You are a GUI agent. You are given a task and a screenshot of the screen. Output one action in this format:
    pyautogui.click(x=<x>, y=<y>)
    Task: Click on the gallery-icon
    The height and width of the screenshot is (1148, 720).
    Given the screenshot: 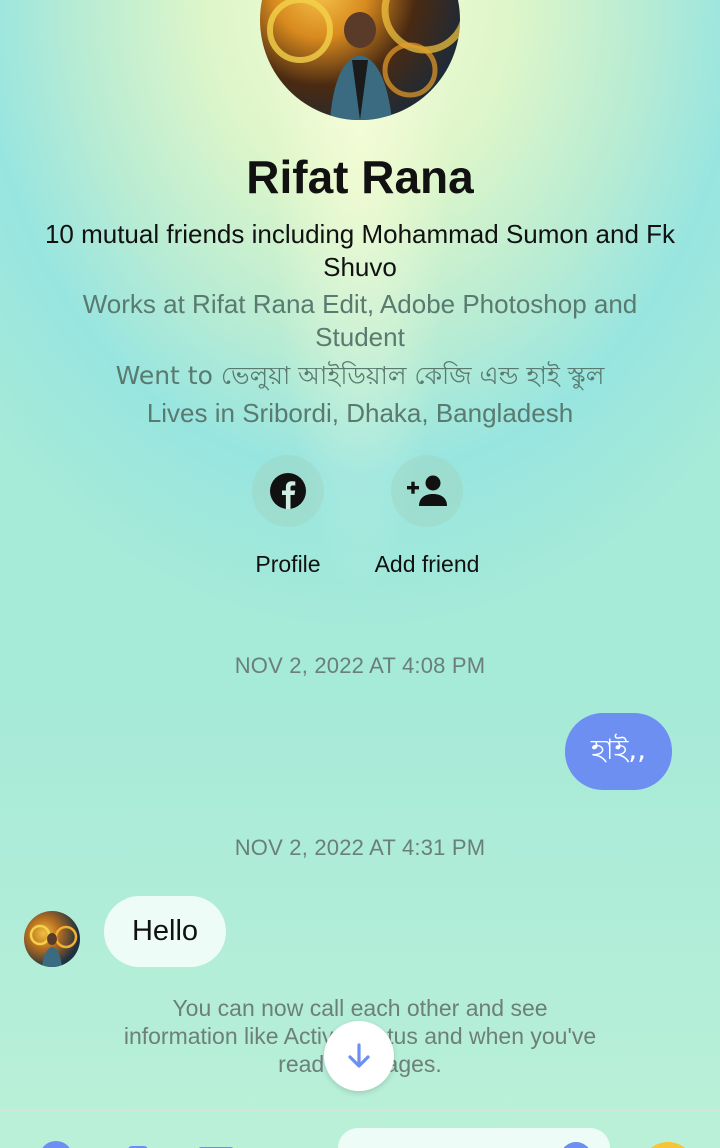 What is the action you would take?
    pyautogui.click(x=216, y=1138)
    